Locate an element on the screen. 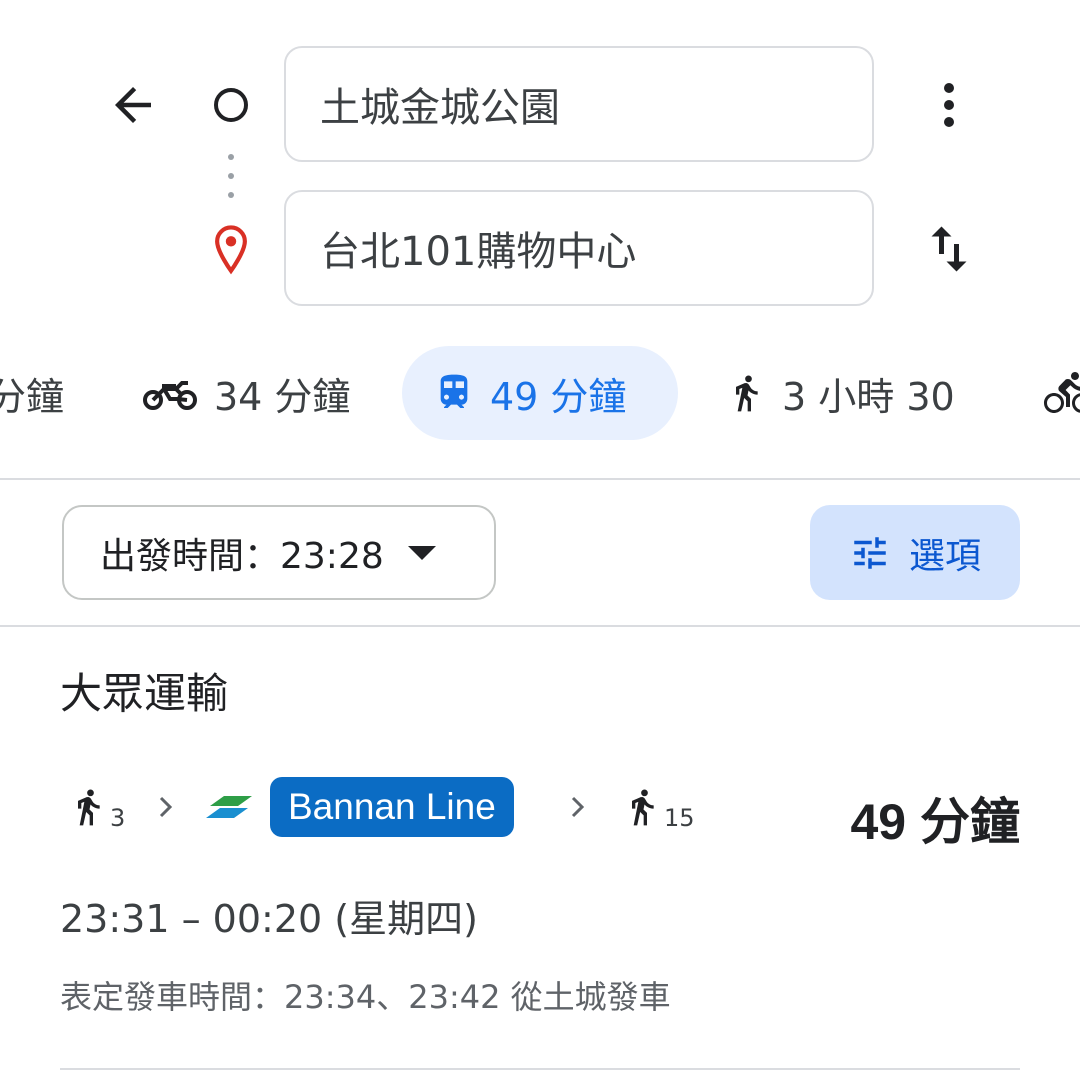 The width and height of the screenshot is (1080, 1076). route-duration: 49 分鐘 is located at coordinates (935, 822).